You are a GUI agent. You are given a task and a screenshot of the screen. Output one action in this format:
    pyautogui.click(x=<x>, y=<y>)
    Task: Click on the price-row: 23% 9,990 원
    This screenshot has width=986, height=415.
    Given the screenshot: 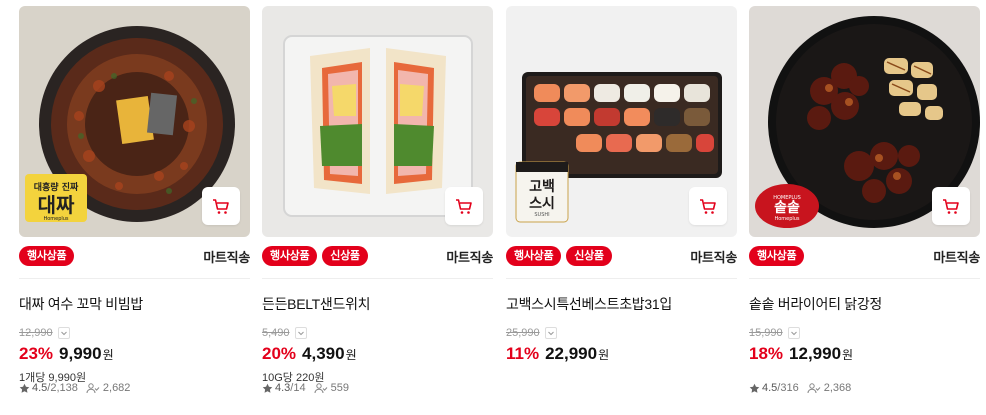 What is the action you would take?
    pyautogui.click(x=134, y=355)
    